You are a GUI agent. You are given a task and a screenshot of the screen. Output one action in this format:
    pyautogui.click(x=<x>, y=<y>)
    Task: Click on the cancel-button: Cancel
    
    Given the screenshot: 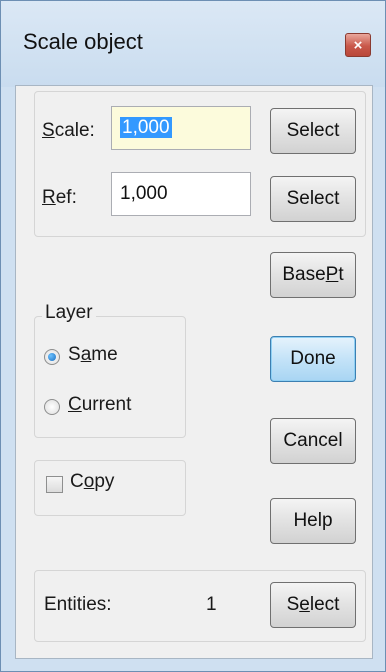 What is the action you would take?
    pyautogui.click(x=313, y=441)
    